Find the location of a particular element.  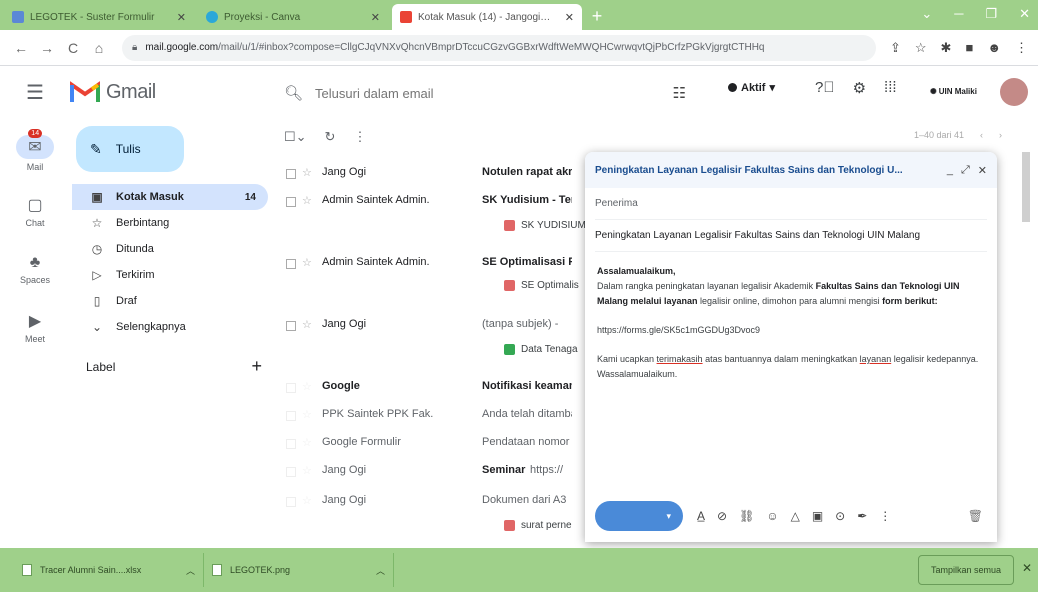

download-item: Tracer Alumni Sain....xlsx ︿ is located at coordinates (109, 570).